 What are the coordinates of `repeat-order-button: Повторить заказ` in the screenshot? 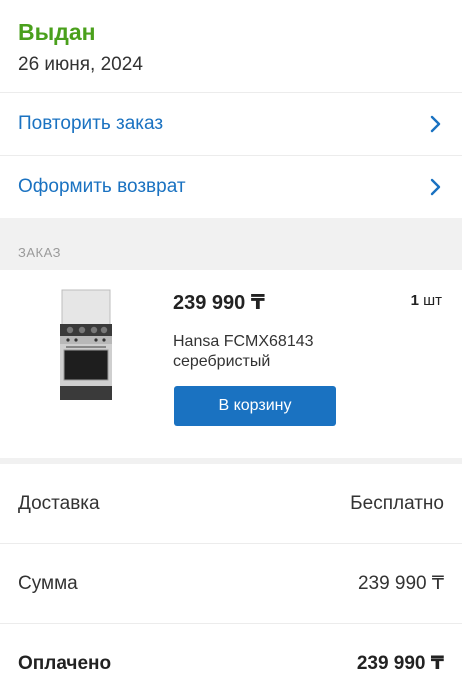 It's located at (231, 124).